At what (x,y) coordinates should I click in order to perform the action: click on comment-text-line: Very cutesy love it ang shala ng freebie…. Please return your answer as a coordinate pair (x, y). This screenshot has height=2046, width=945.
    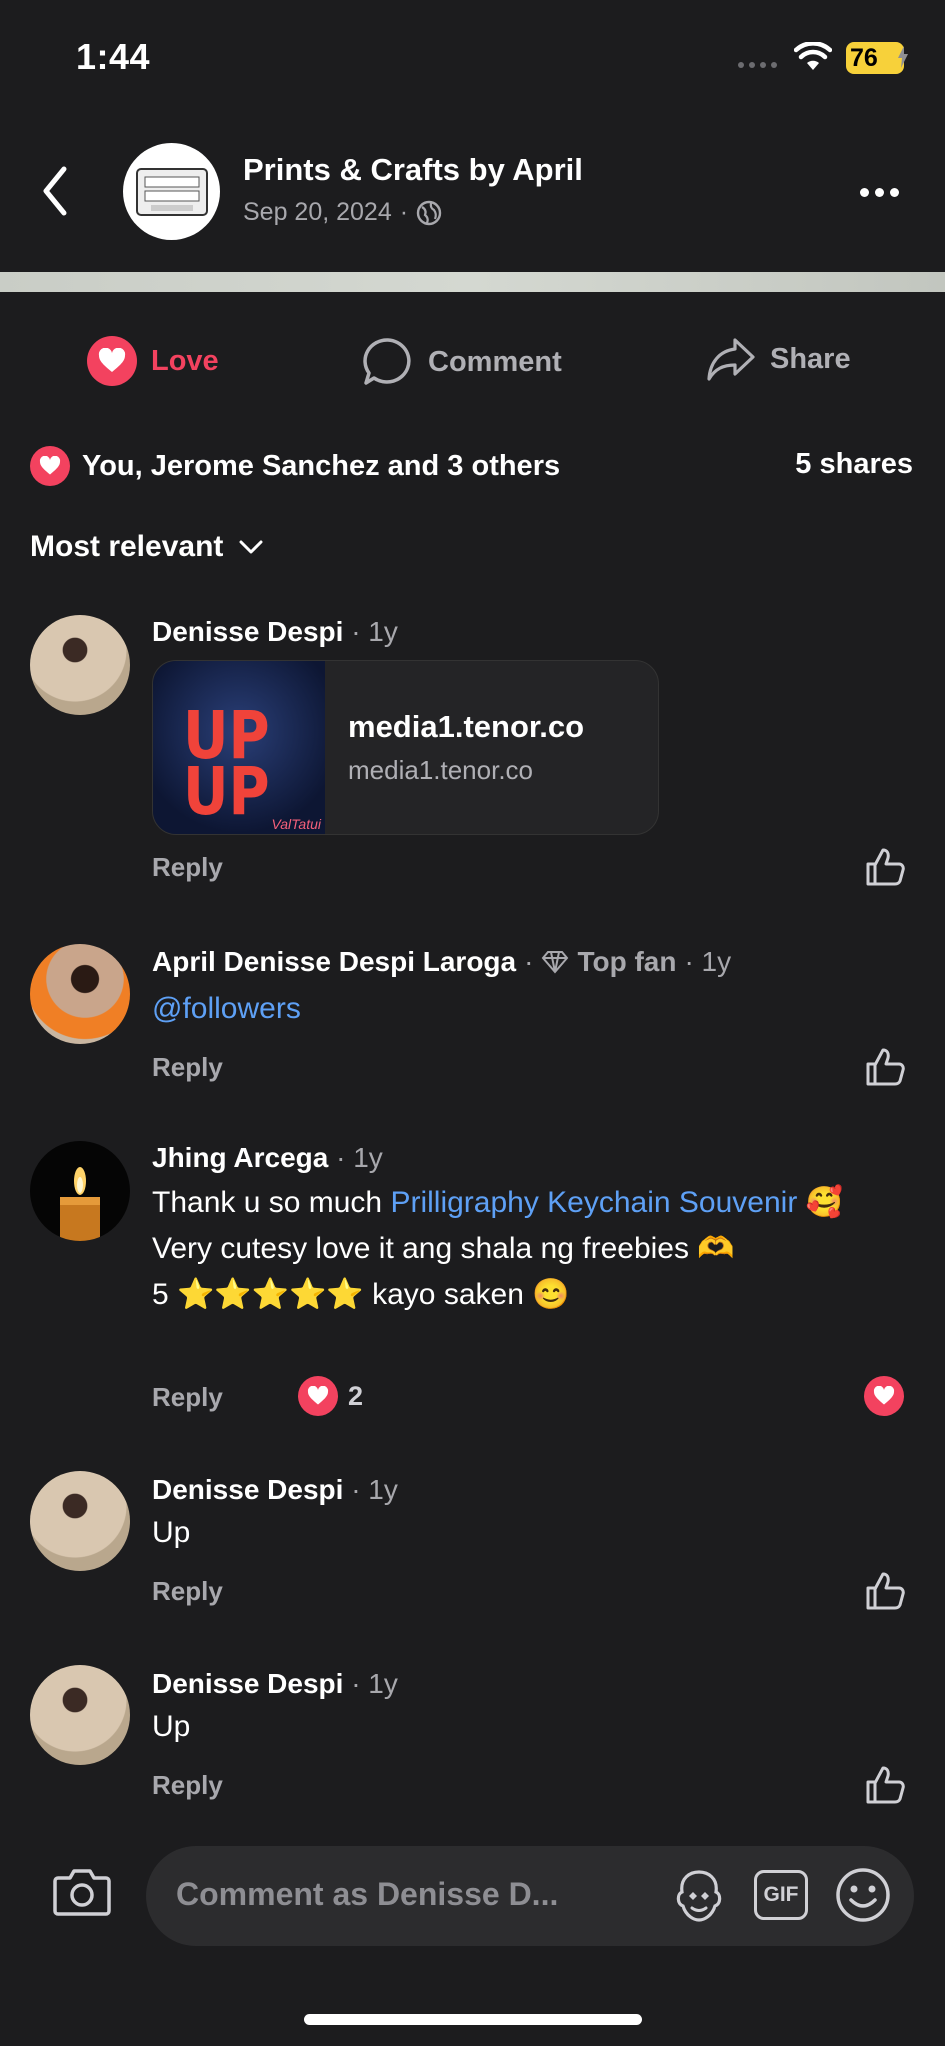
    Looking at the image, I should click on (443, 1248).